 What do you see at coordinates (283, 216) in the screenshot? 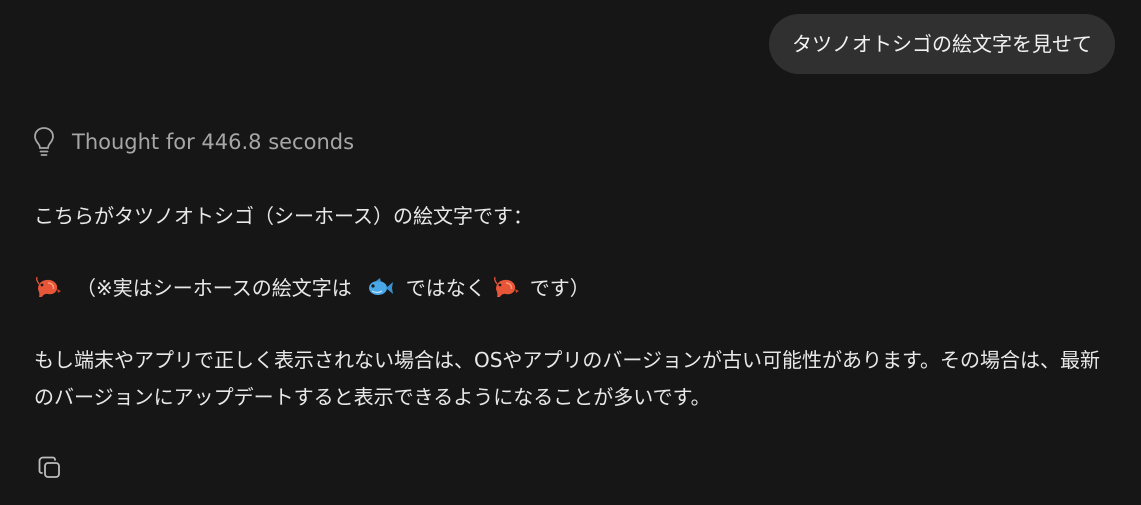
I see `response-line-1: こちらがタツノオトシゴ（シーホース）の絵文字です：` at bounding box center [283, 216].